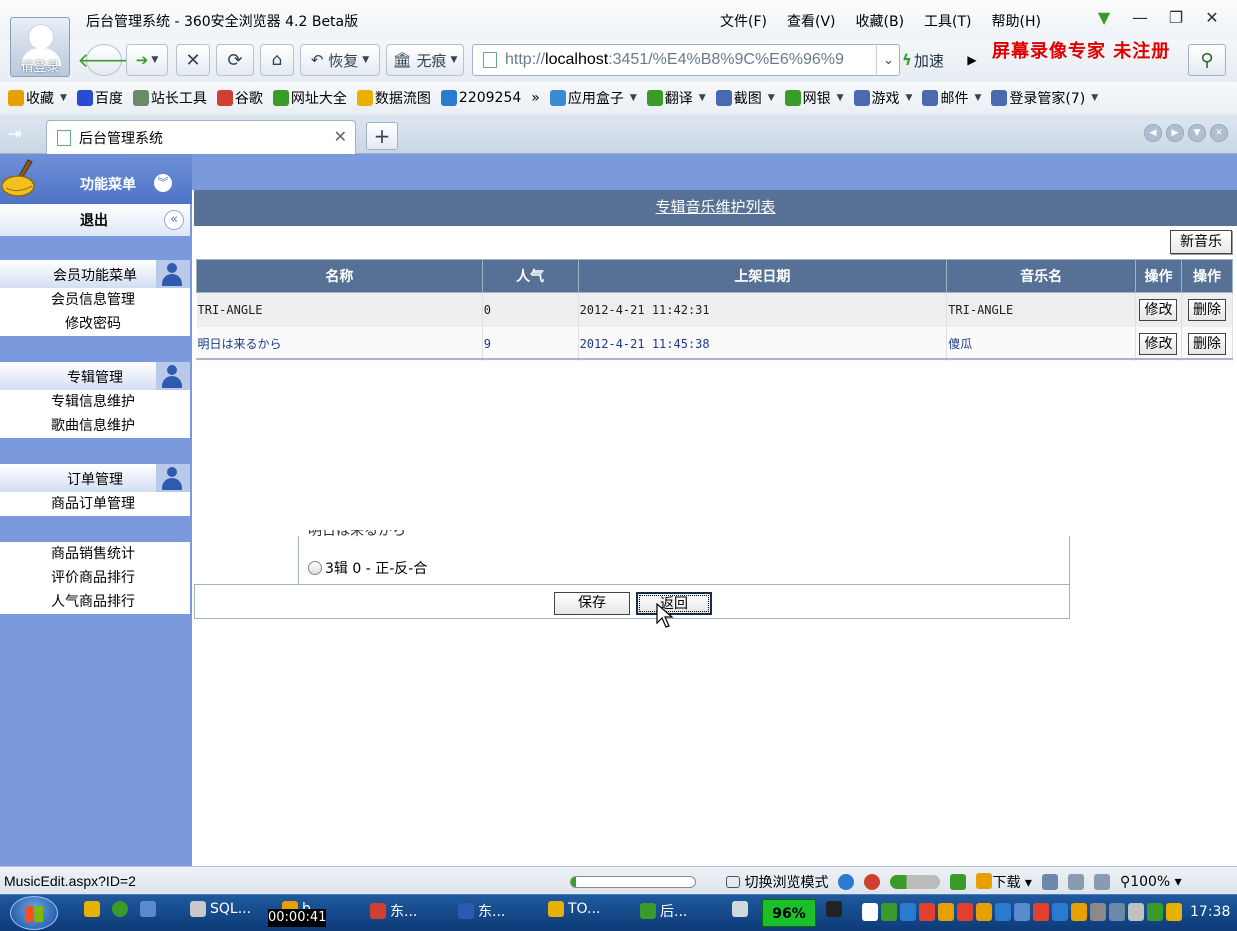 Image resolution: width=1237 pixels, height=931 pixels. Describe the element at coordinates (99, 98) in the screenshot. I see `bookmark-item: 百度` at that location.